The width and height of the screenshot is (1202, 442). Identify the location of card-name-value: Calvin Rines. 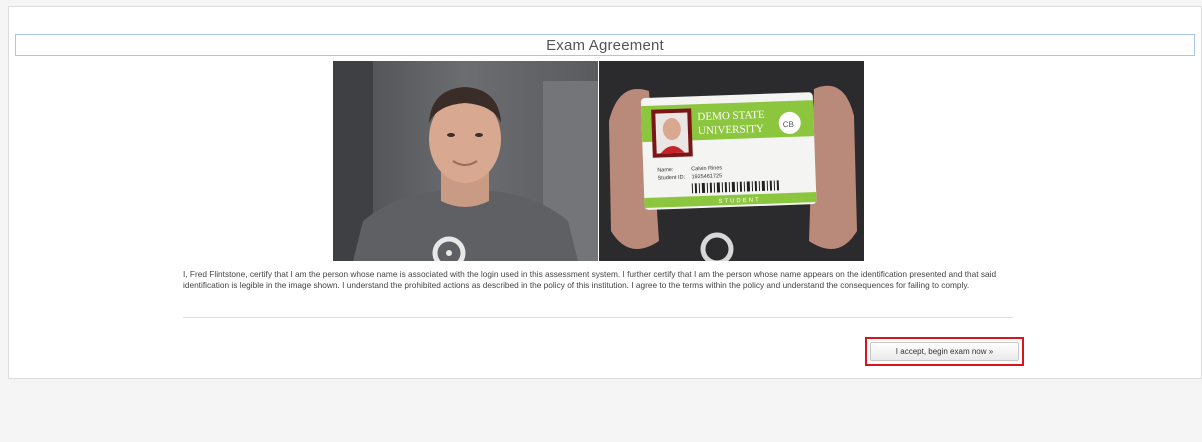
(706, 168).